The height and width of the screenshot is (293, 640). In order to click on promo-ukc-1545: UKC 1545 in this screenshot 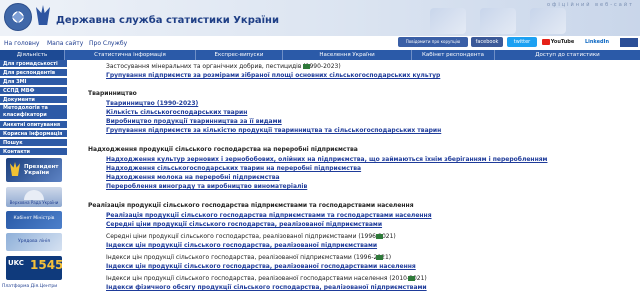, I will do `click(34, 268)`.